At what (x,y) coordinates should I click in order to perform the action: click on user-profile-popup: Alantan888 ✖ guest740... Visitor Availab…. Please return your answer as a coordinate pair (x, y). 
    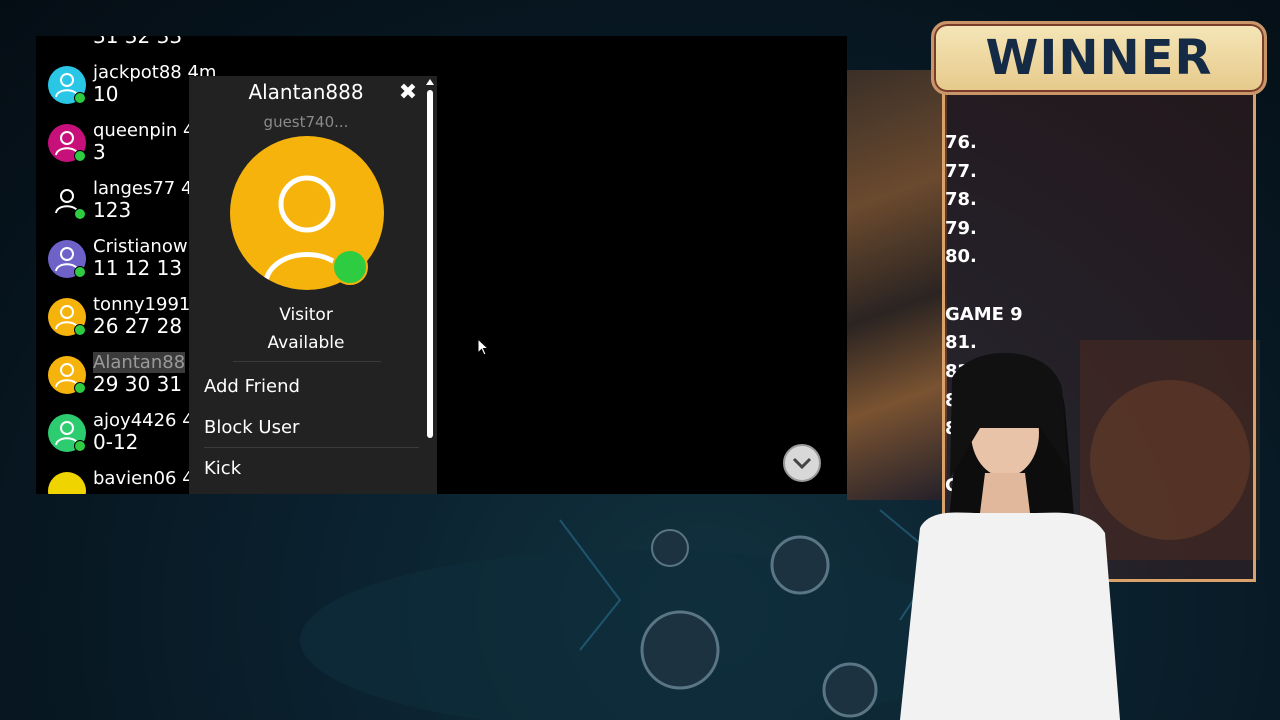
    Looking at the image, I should click on (313, 285).